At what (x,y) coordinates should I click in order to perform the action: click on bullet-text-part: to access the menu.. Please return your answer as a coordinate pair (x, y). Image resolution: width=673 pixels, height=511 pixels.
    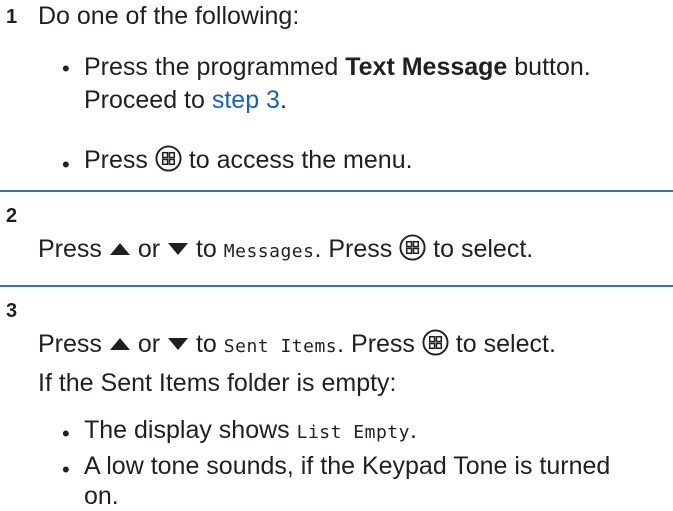
    Looking at the image, I should click on (300, 160).